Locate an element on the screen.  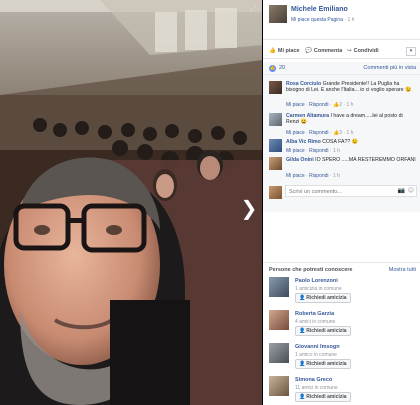
person-name: Giovanni Imsogn is located at coordinates (317, 347).